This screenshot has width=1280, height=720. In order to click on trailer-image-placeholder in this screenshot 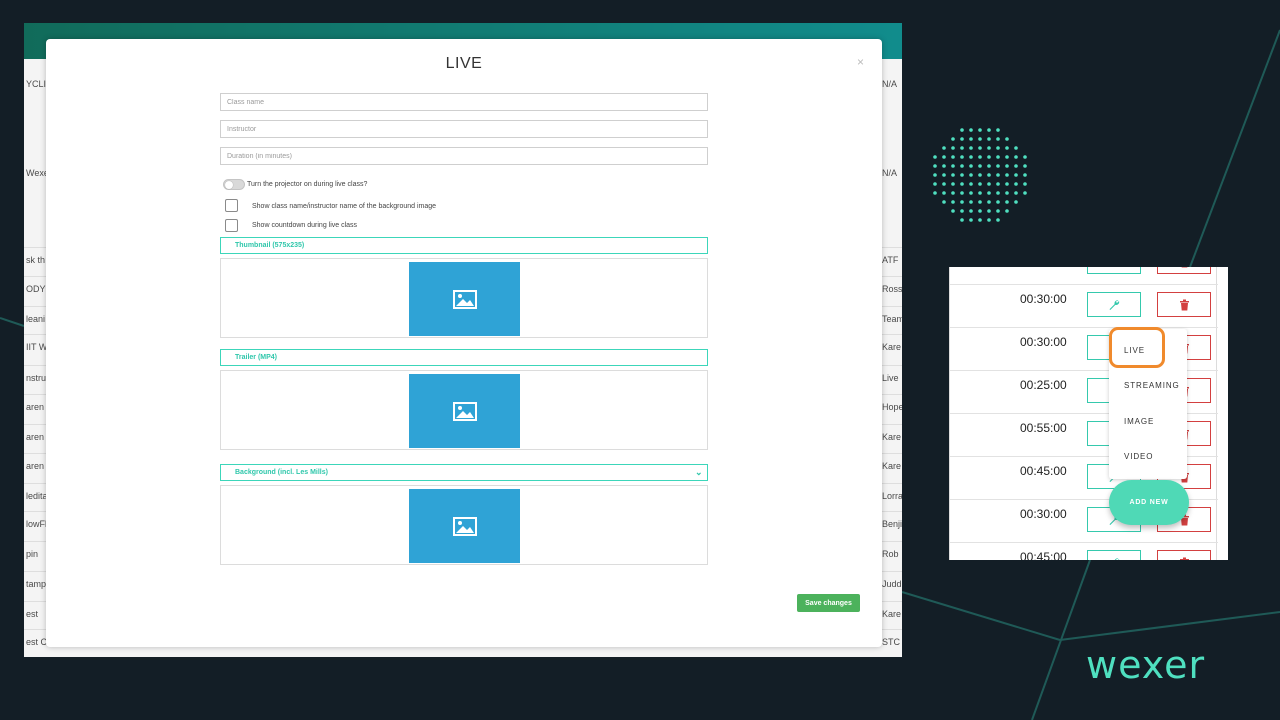, I will do `click(464, 411)`.